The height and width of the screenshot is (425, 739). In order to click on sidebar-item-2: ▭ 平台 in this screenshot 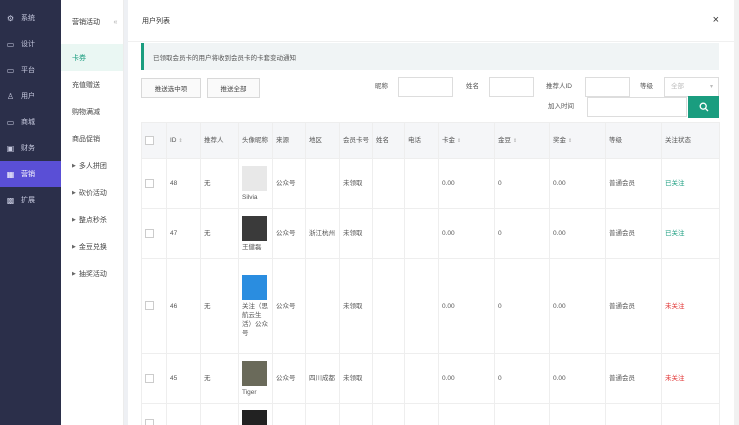, I will do `click(30, 70)`.